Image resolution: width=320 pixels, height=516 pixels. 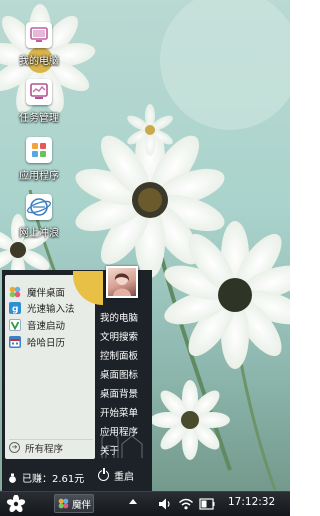 I want to click on user-avatar, so click(x=122, y=282).